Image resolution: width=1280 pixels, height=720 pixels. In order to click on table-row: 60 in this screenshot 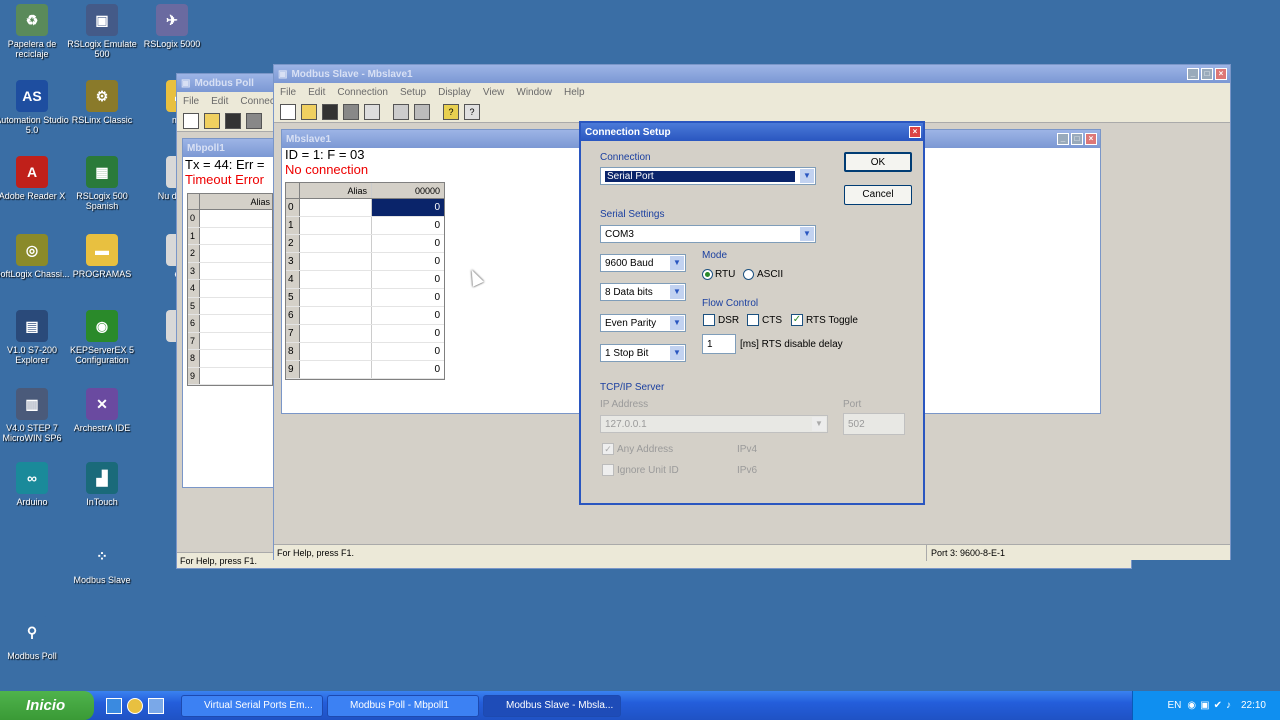, I will do `click(365, 316)`.